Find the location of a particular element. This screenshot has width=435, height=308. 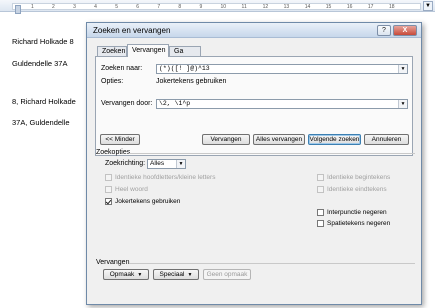

checkbox-label: Identieke hoofdletters/kleine letters is located at coordinates (165, 177).